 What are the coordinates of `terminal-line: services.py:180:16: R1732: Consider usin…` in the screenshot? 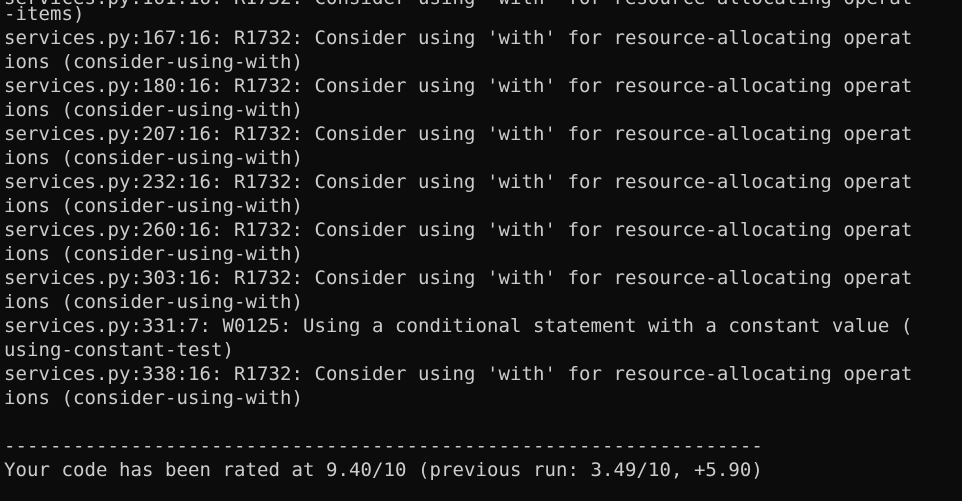 It's located at (458, 86).